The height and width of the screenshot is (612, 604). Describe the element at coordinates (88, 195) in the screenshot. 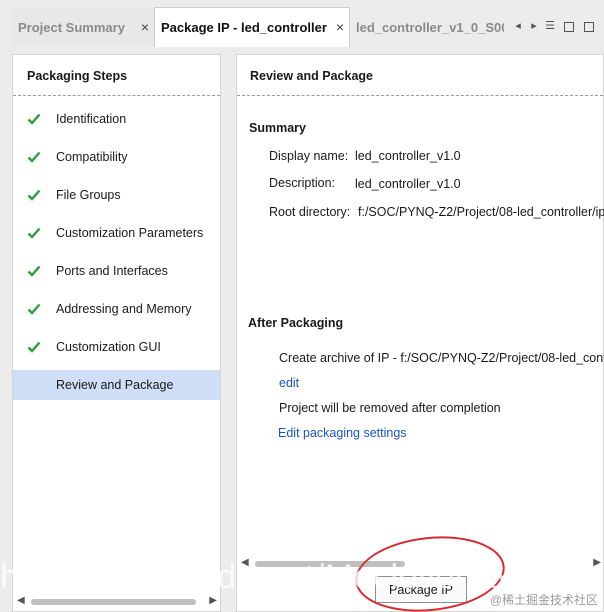

I see `step-label: File Groups` at that location.